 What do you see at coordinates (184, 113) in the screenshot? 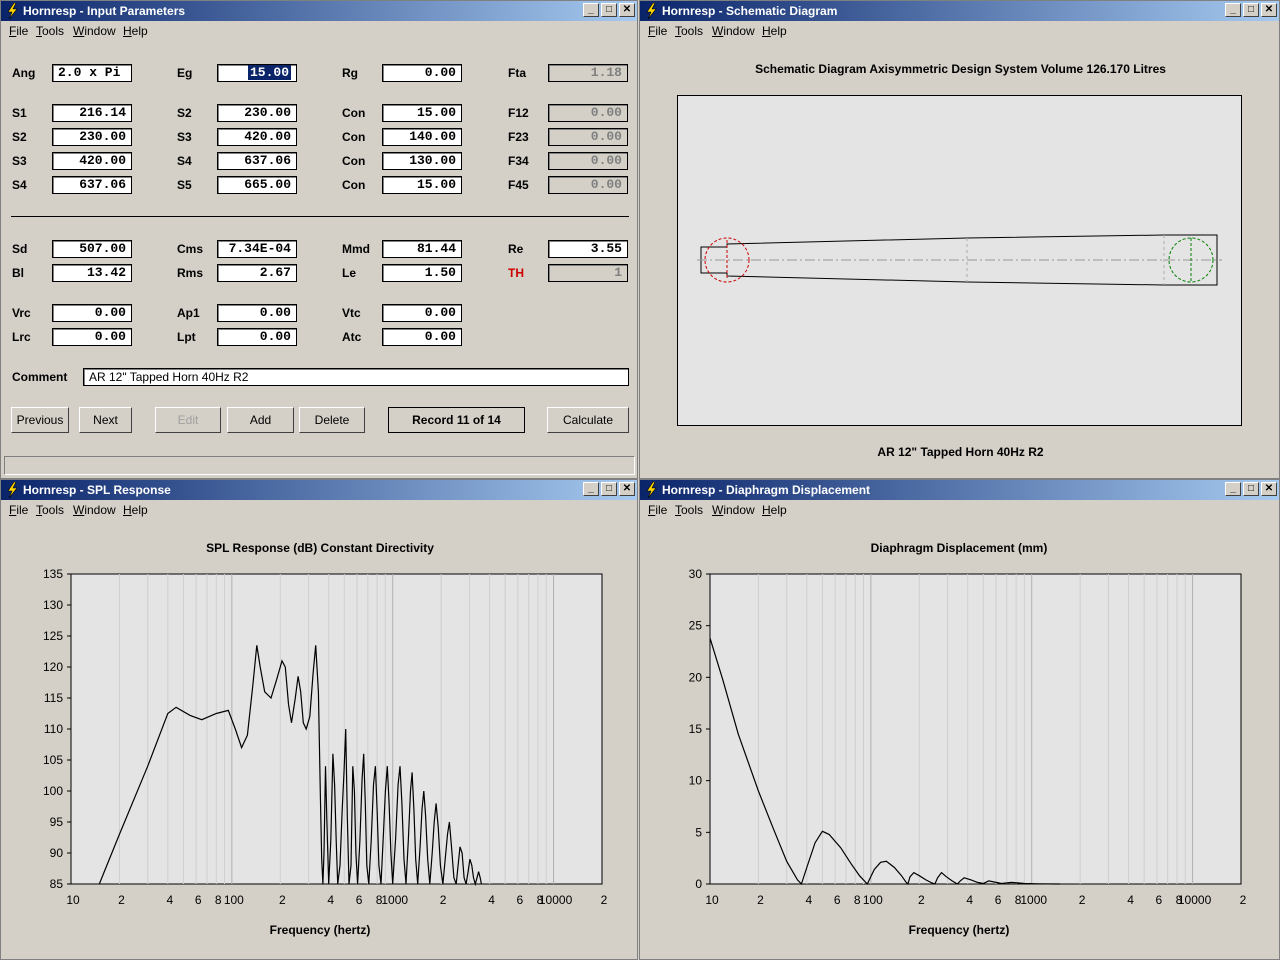
I see `param-label: S2` at bounding box center [184, 113].